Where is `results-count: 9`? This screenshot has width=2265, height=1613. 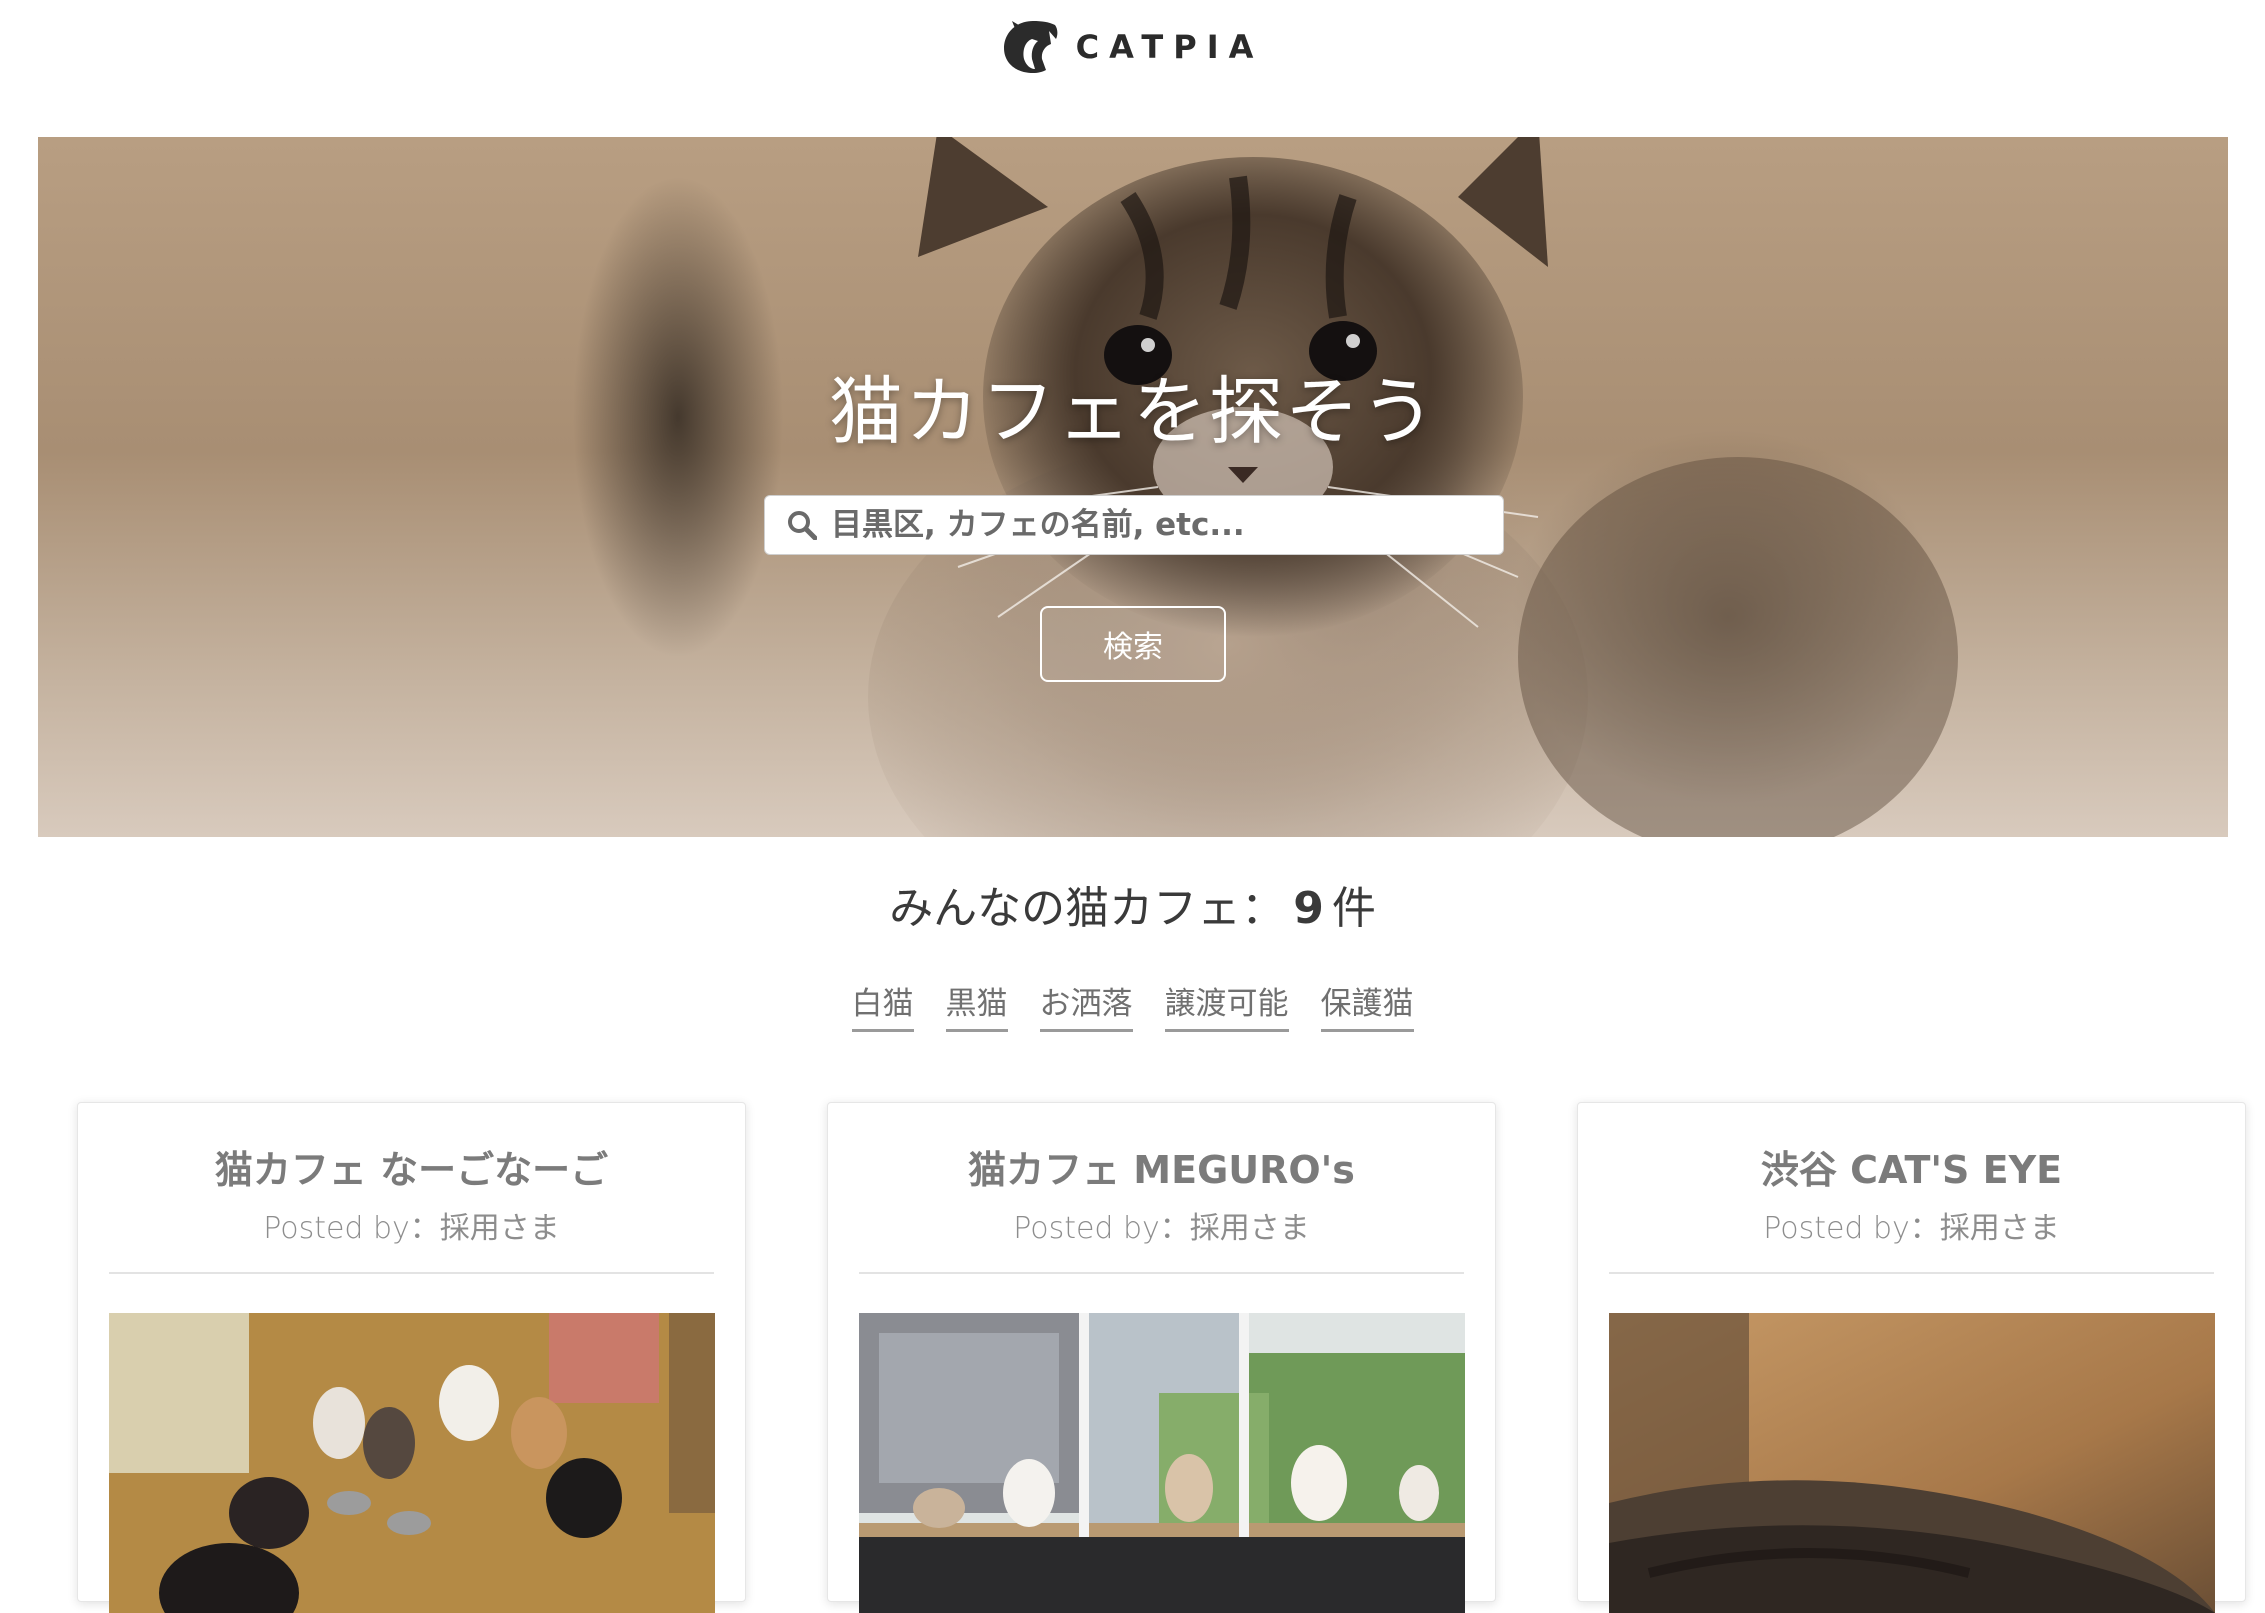 results-count: 9 is located at coordinates (1308, 908).